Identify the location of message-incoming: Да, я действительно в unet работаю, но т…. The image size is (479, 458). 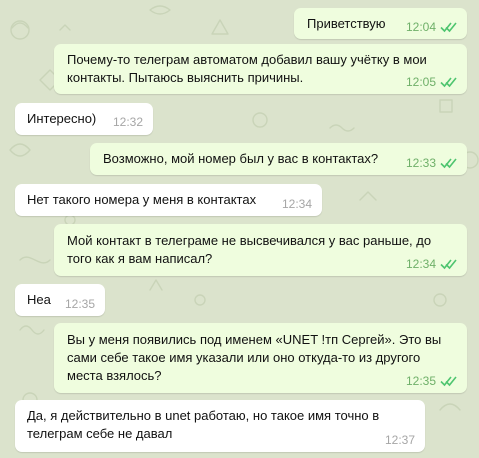
(220, 426).